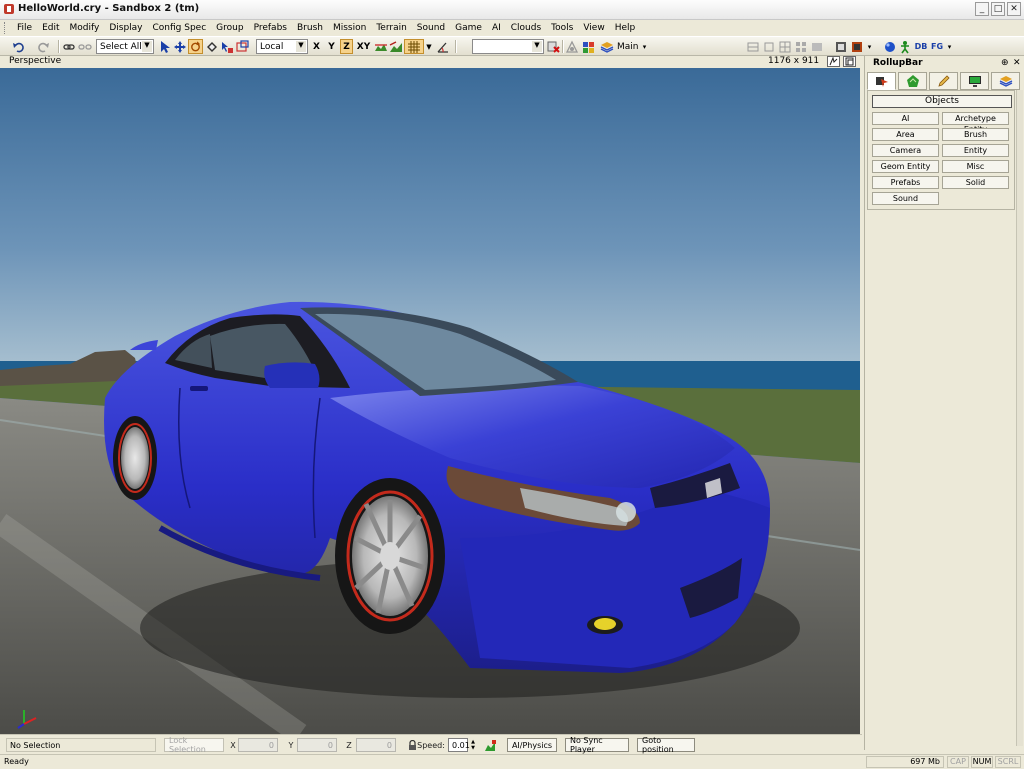 The height and width of the screenshot is (769, 1024). I want to click on fullscreen-button, so click(841, 46).